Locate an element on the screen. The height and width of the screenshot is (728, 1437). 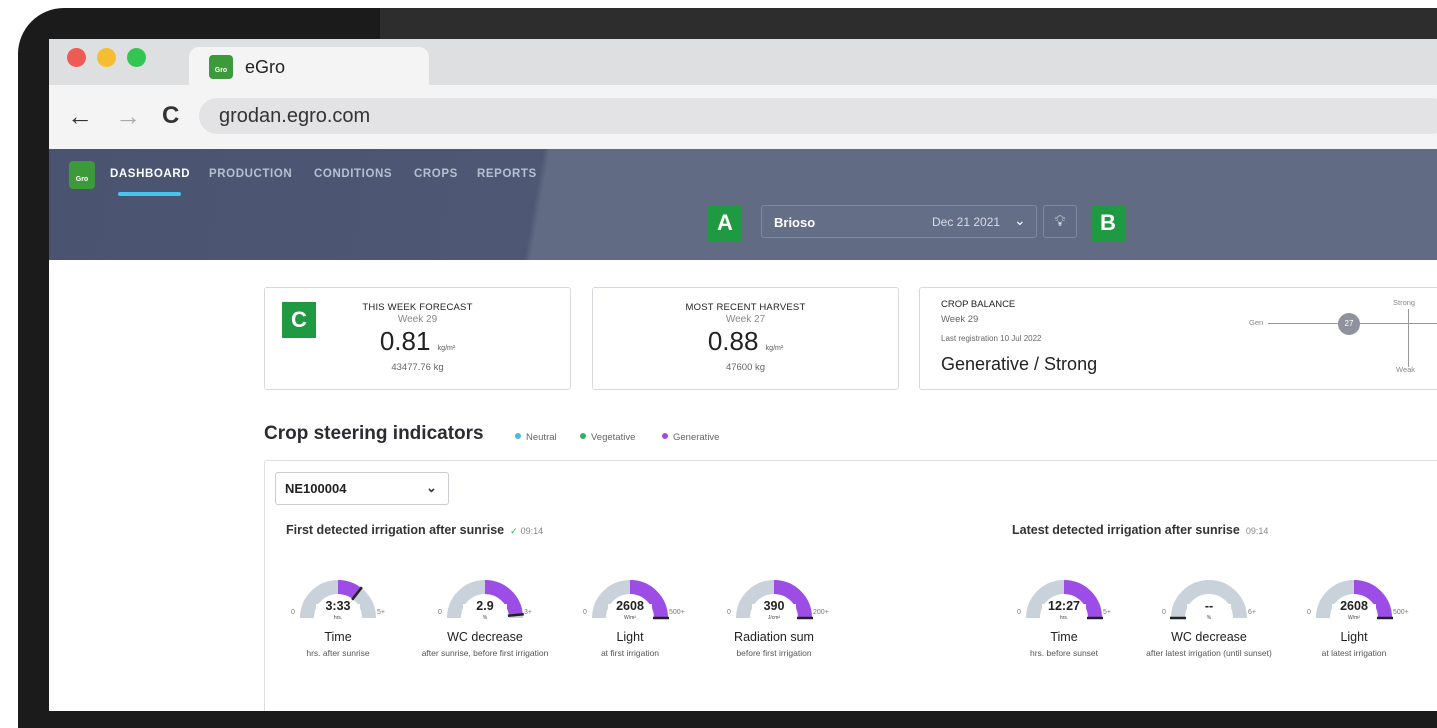
browser-tabbar: Gro eGro is located at coordinates (743, 63).